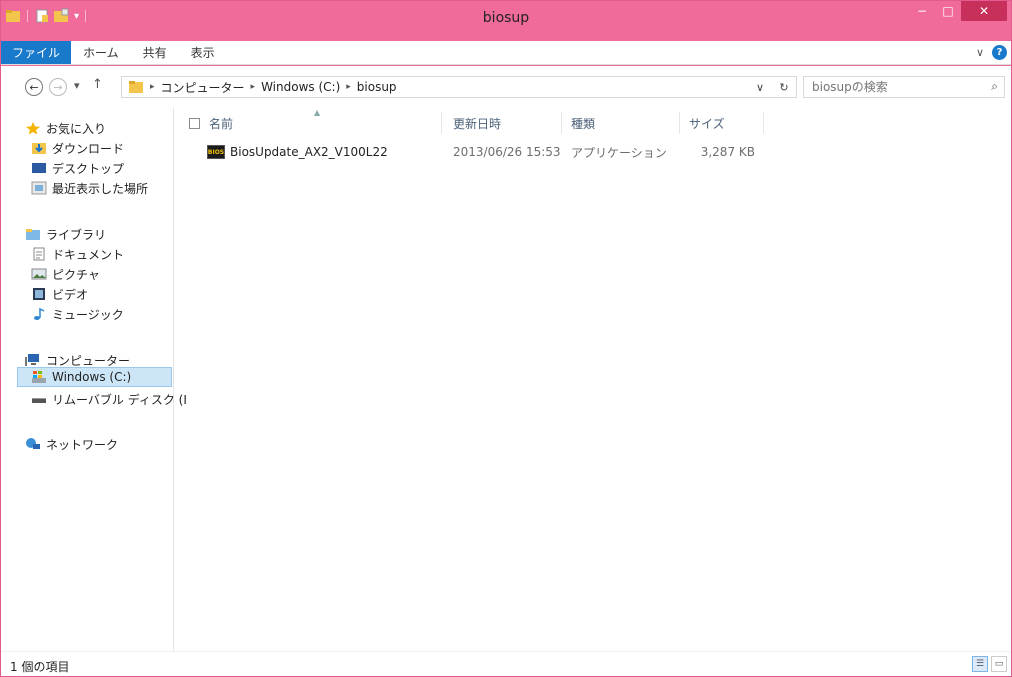 Image resolution: width=1012 pixels, height=677 pixels. Describe the element at coordinates (194, 123) in the screenshot. I see `select-all-checkbox` at that location.